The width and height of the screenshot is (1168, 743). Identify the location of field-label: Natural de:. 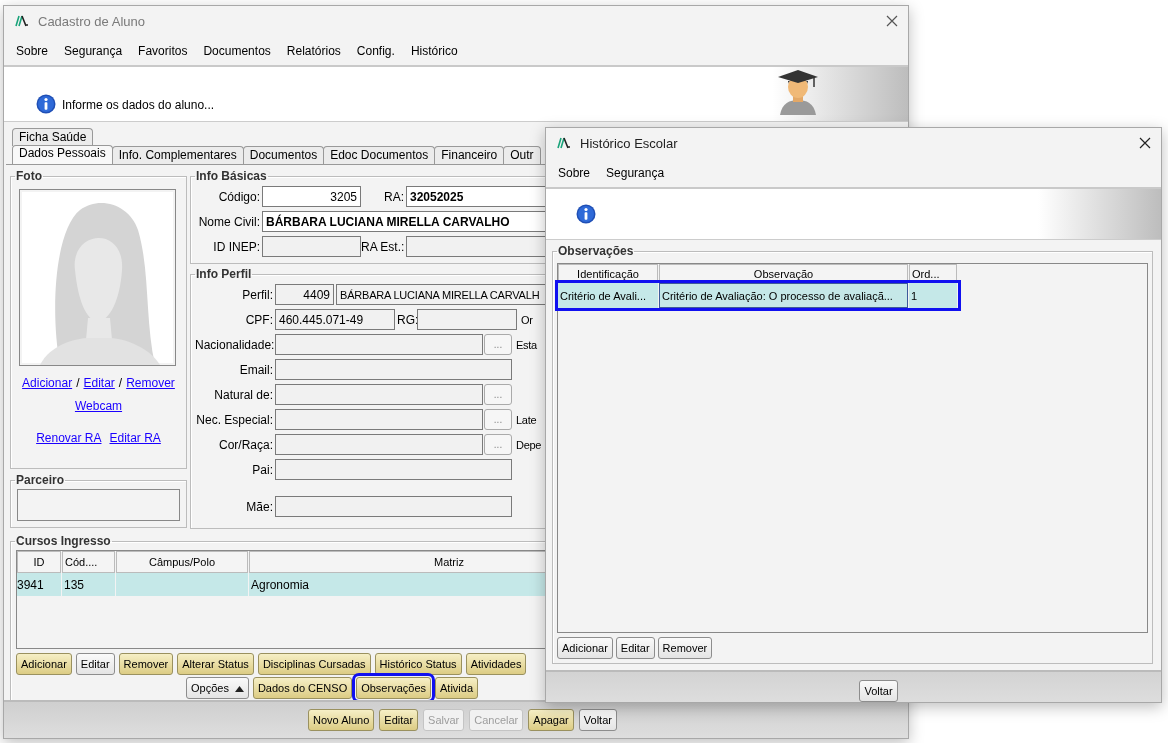
(243, 394).